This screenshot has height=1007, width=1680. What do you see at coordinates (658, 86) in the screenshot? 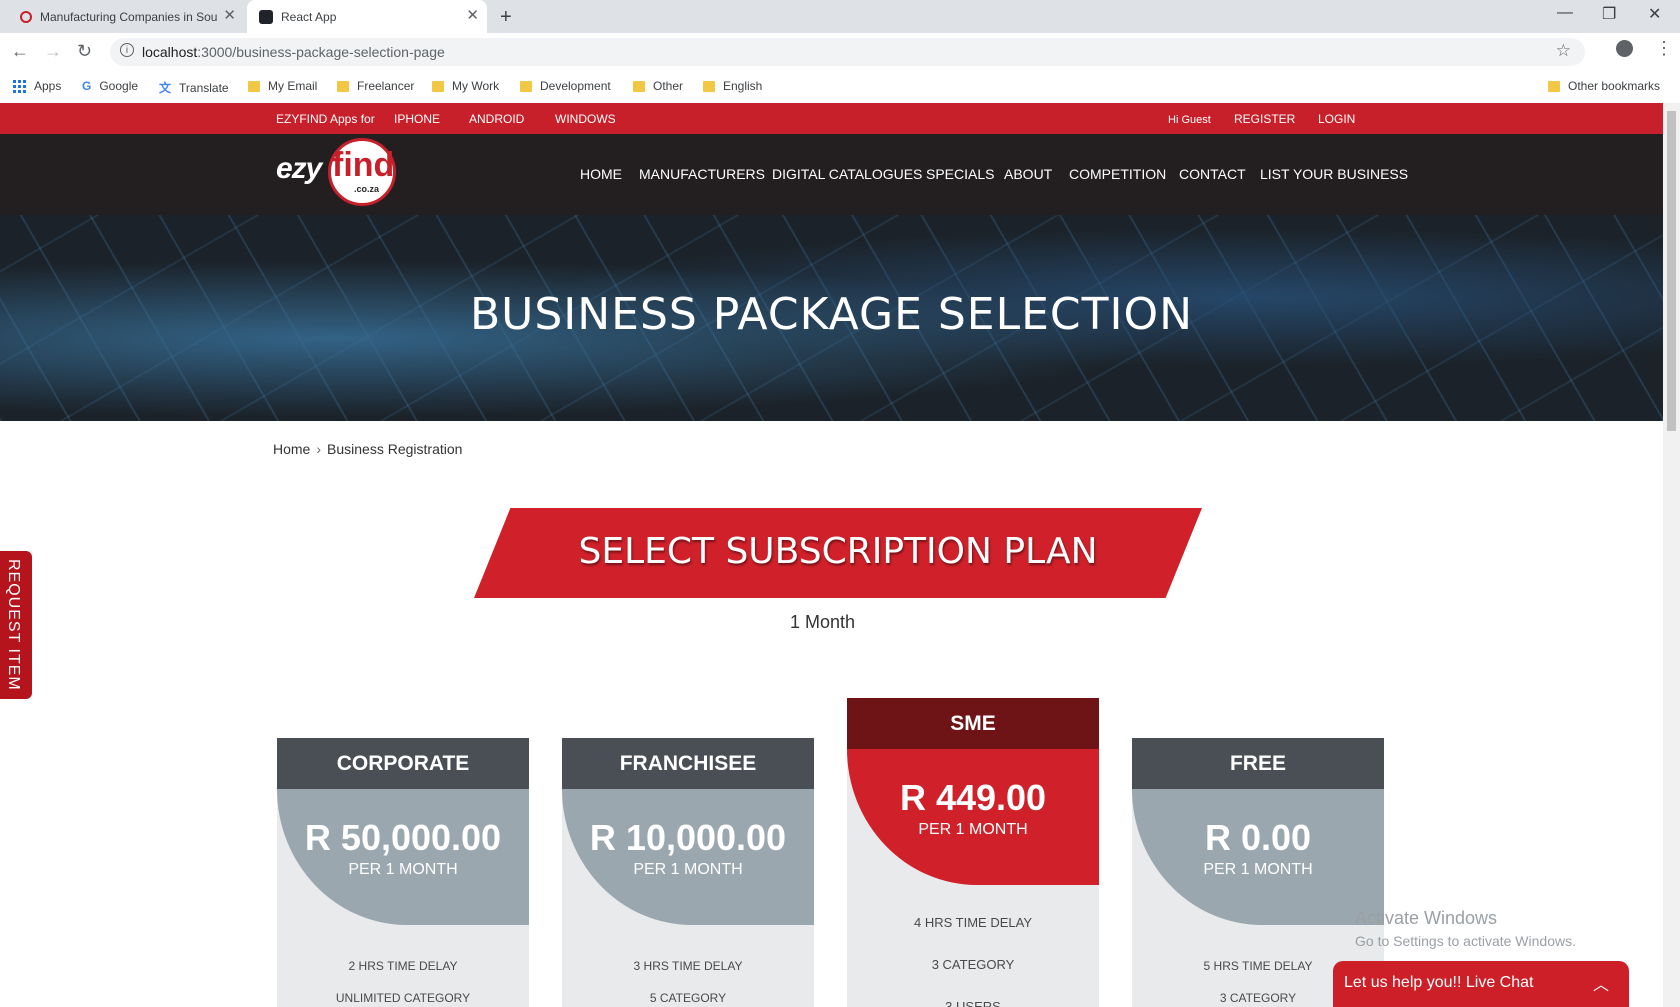
I see `bookmark-other: Other` at bounding box center [658, 86].